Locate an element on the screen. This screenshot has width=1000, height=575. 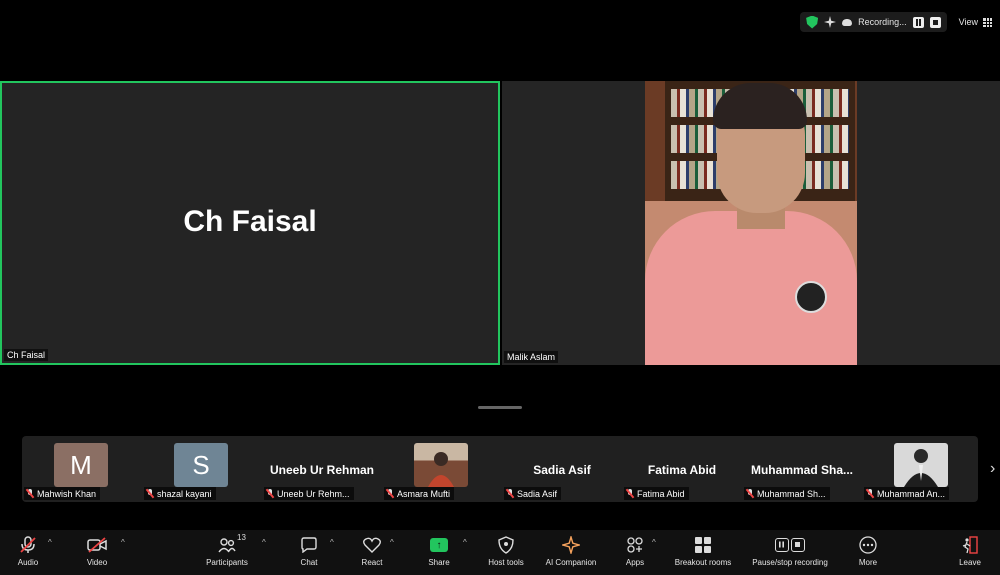
avatar: M is located at coordinates (81, 465).